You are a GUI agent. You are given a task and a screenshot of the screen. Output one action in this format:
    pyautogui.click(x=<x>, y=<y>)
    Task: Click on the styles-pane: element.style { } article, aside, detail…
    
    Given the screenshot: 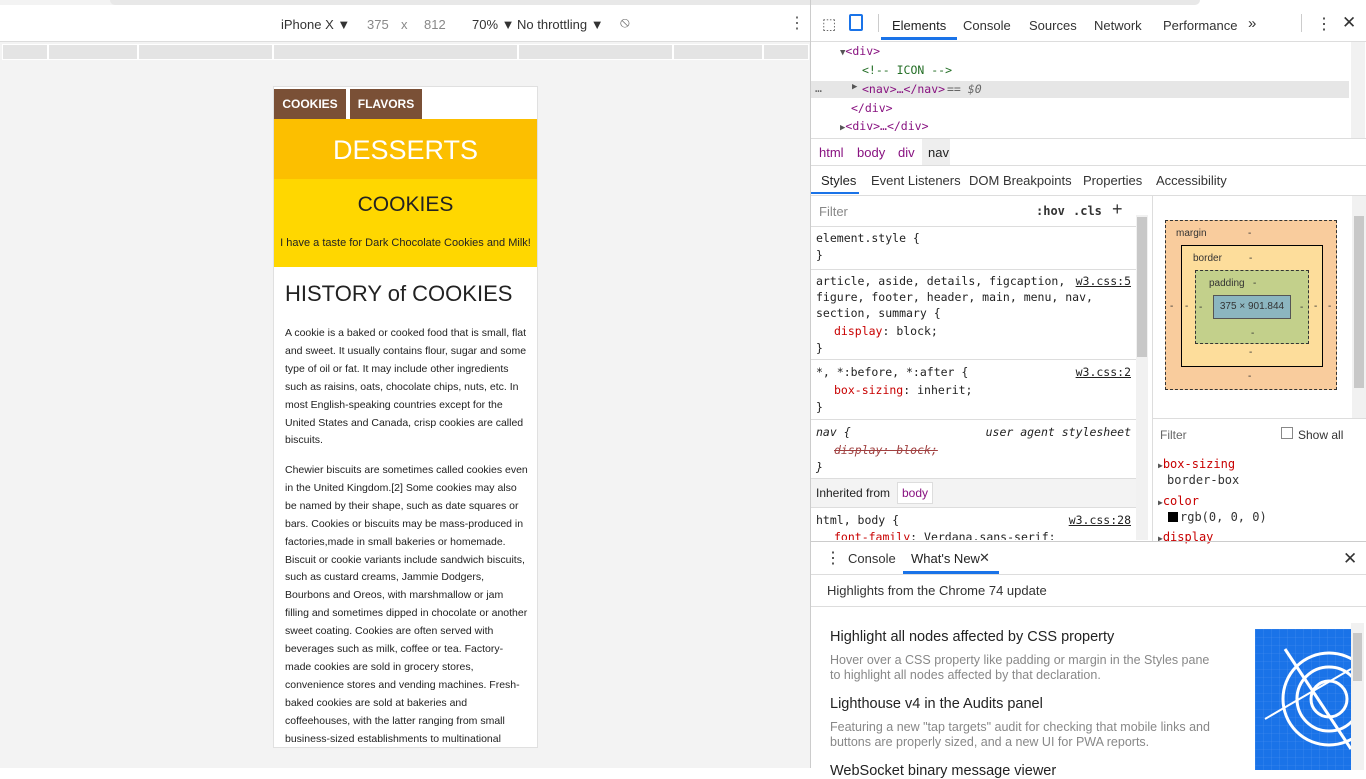 What is the action you would take?
    pyautogui.click(x=973, y=383)
    